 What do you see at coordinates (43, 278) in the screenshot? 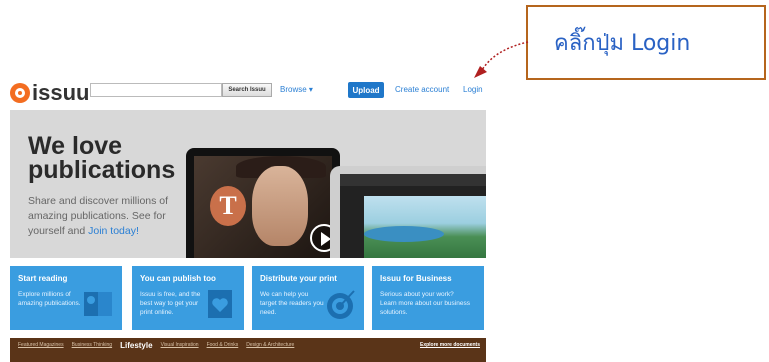
I see `feature-title: Start reading` at bounding box center [43, 278].